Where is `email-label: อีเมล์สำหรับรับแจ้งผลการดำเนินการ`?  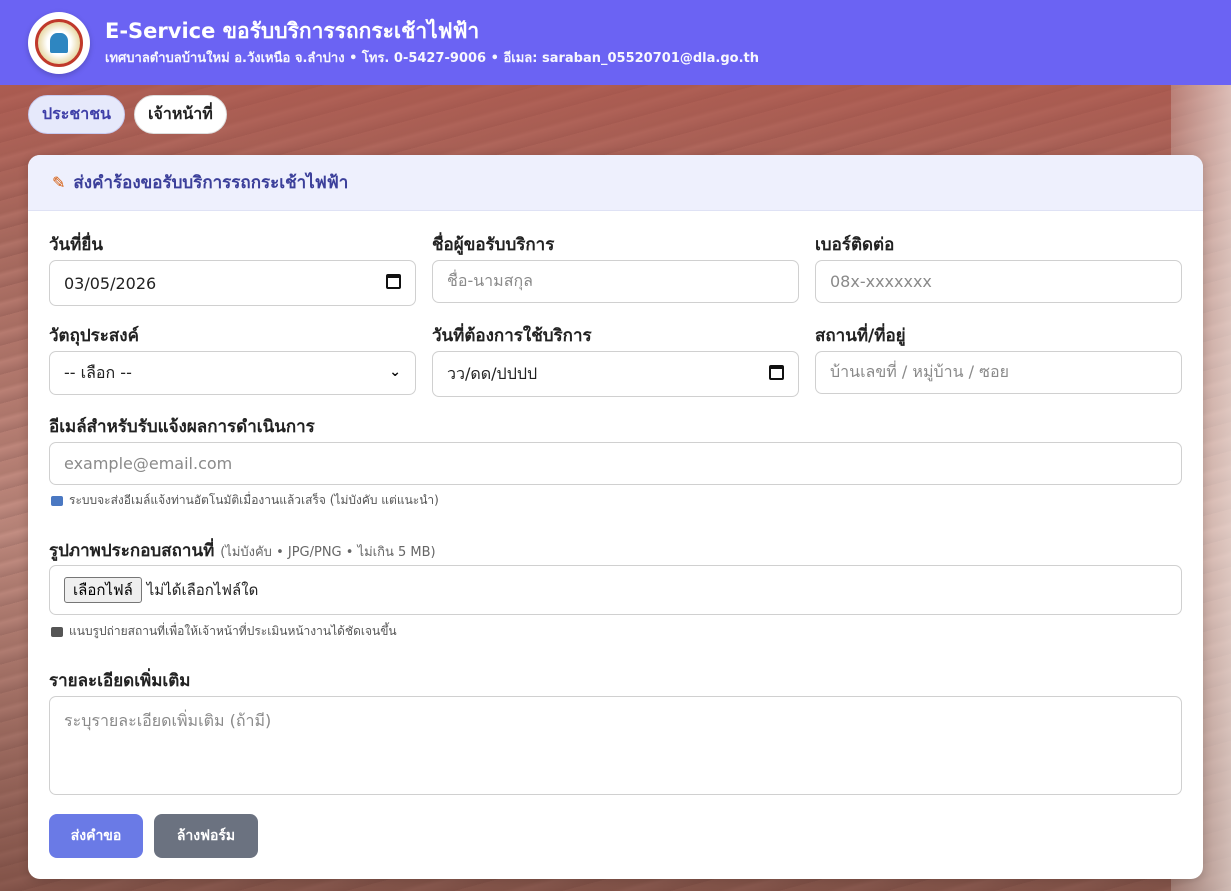 email-label: อีเมล์สำหรับรับแจ้งผลการดำเนินการ is located at coordinates (182, 427).